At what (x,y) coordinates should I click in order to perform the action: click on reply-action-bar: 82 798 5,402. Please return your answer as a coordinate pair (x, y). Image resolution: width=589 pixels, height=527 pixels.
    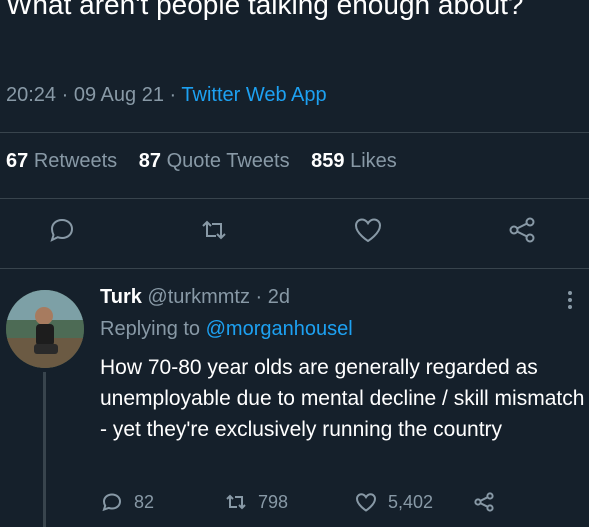
    Looking at the image, I should click on (340, 502).